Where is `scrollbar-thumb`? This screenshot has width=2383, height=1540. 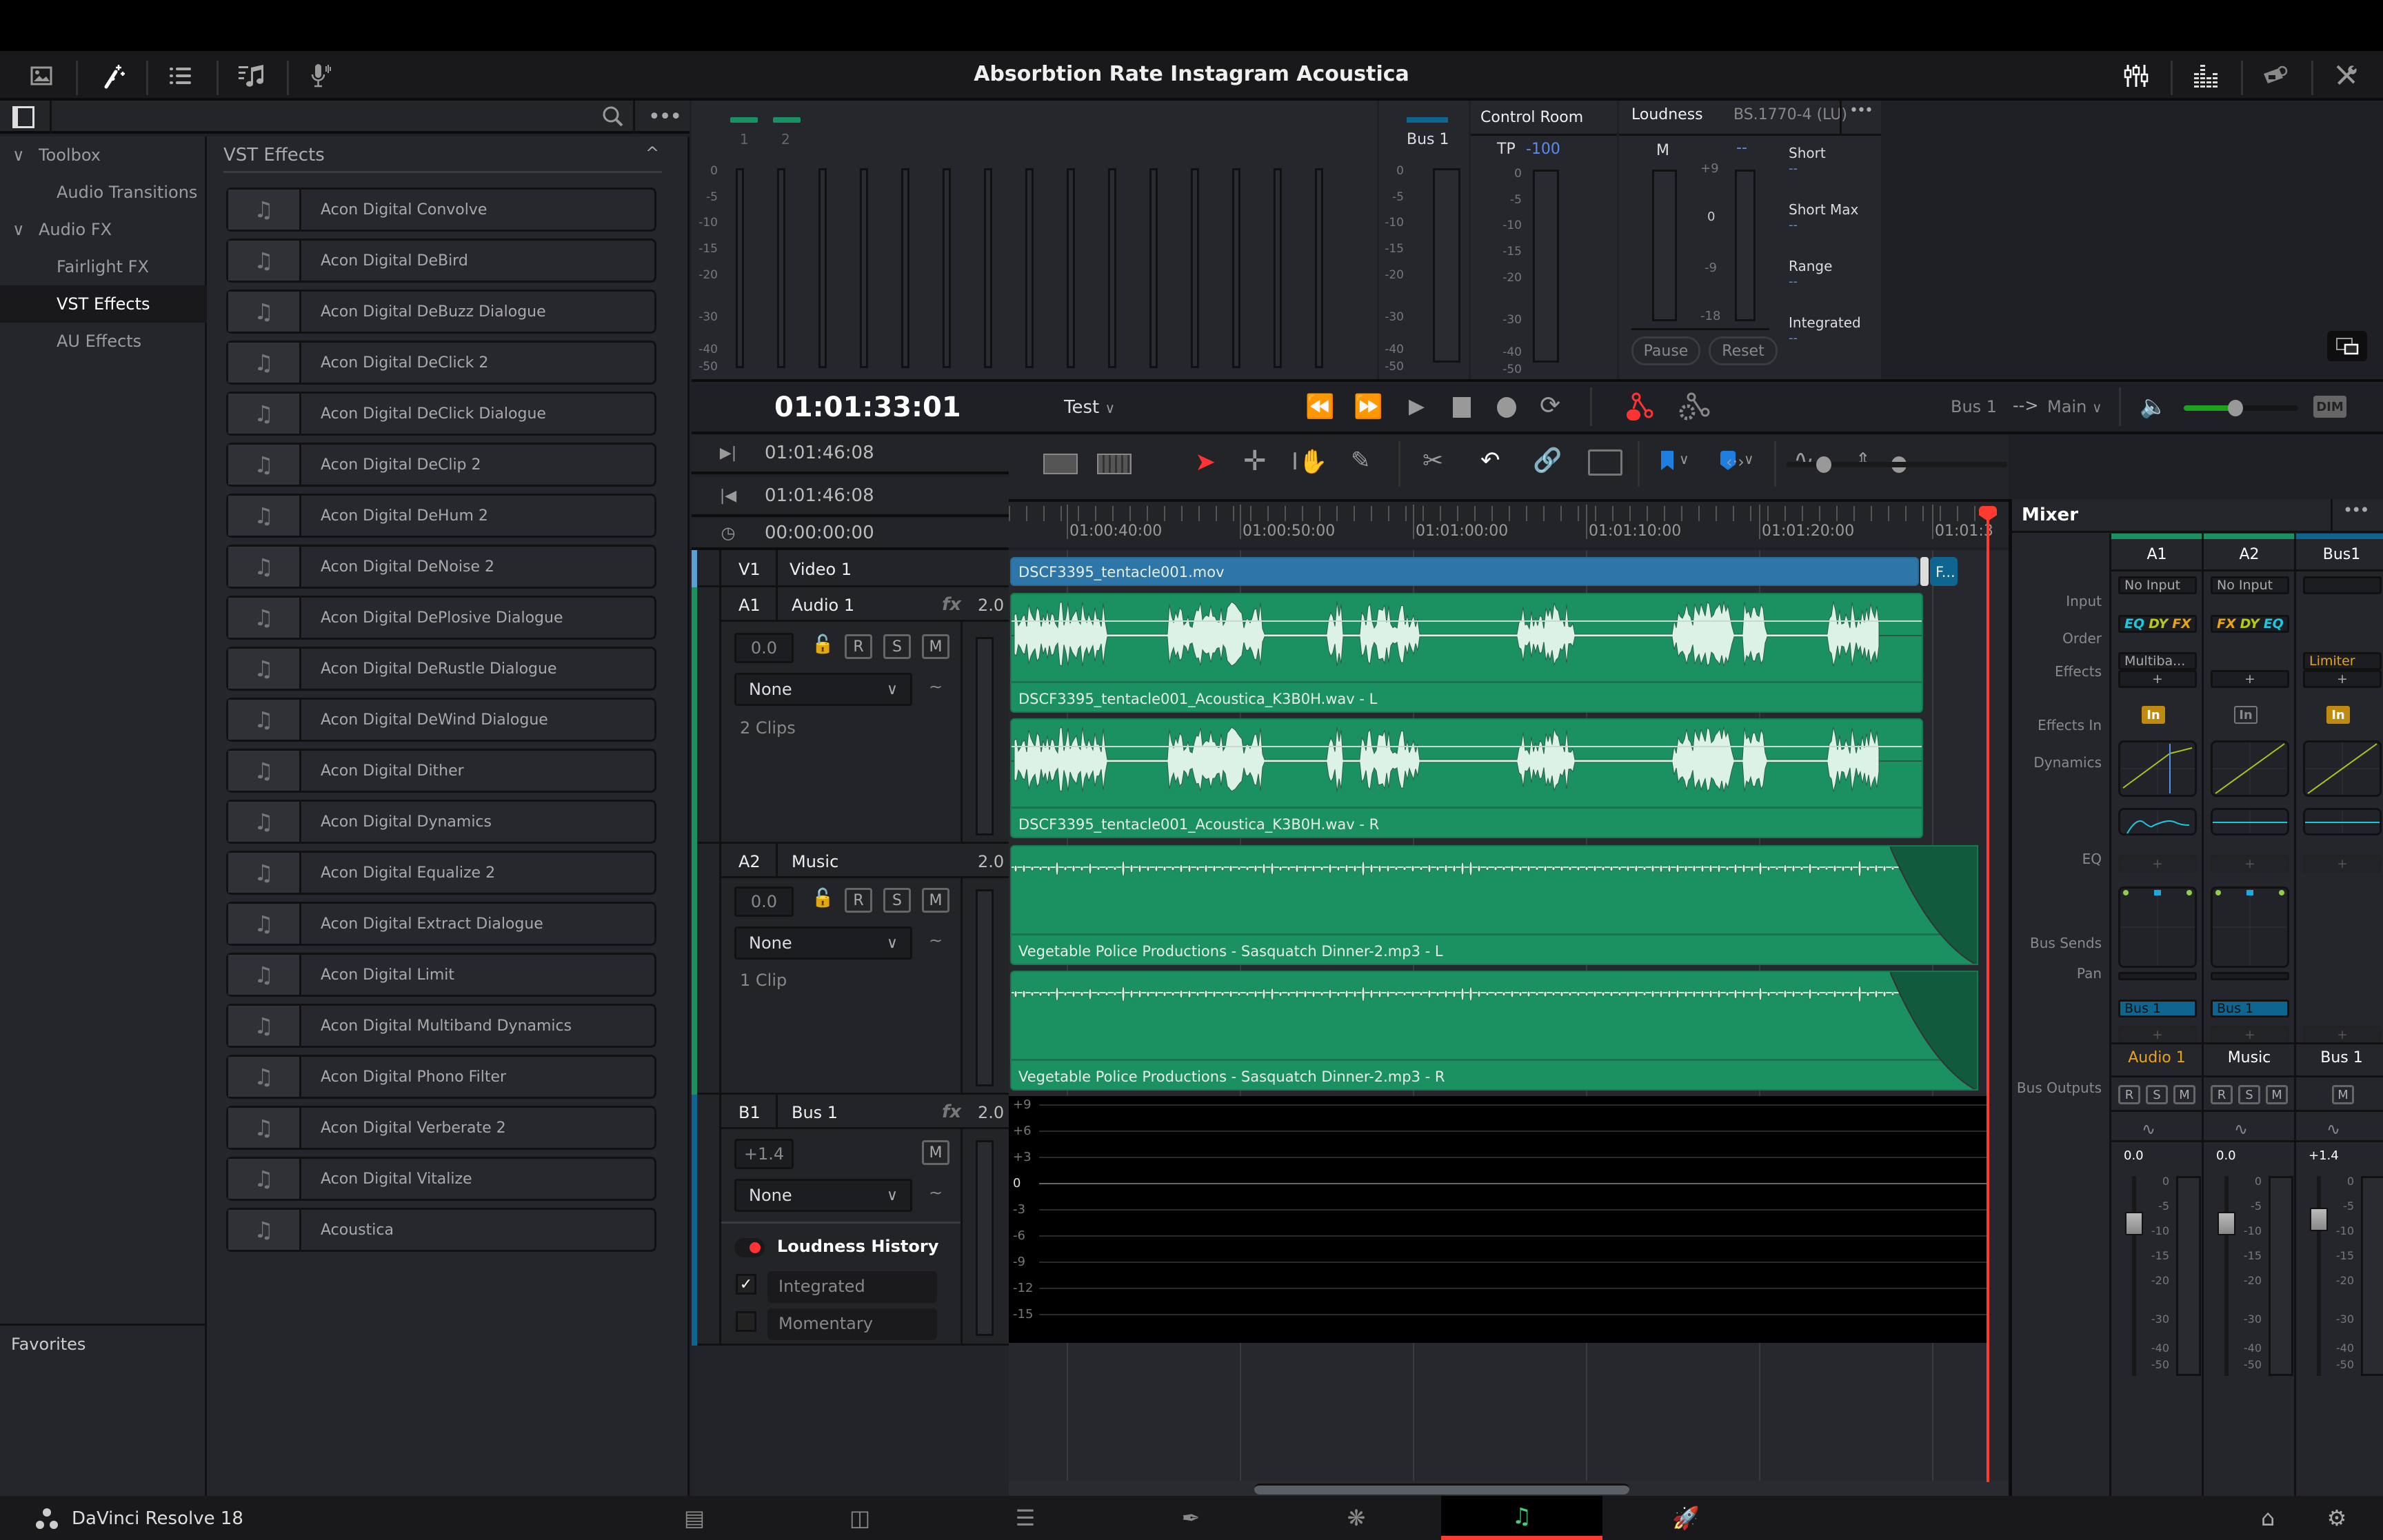
scrollbar-thumb is located at coordinates (1441, 1489).